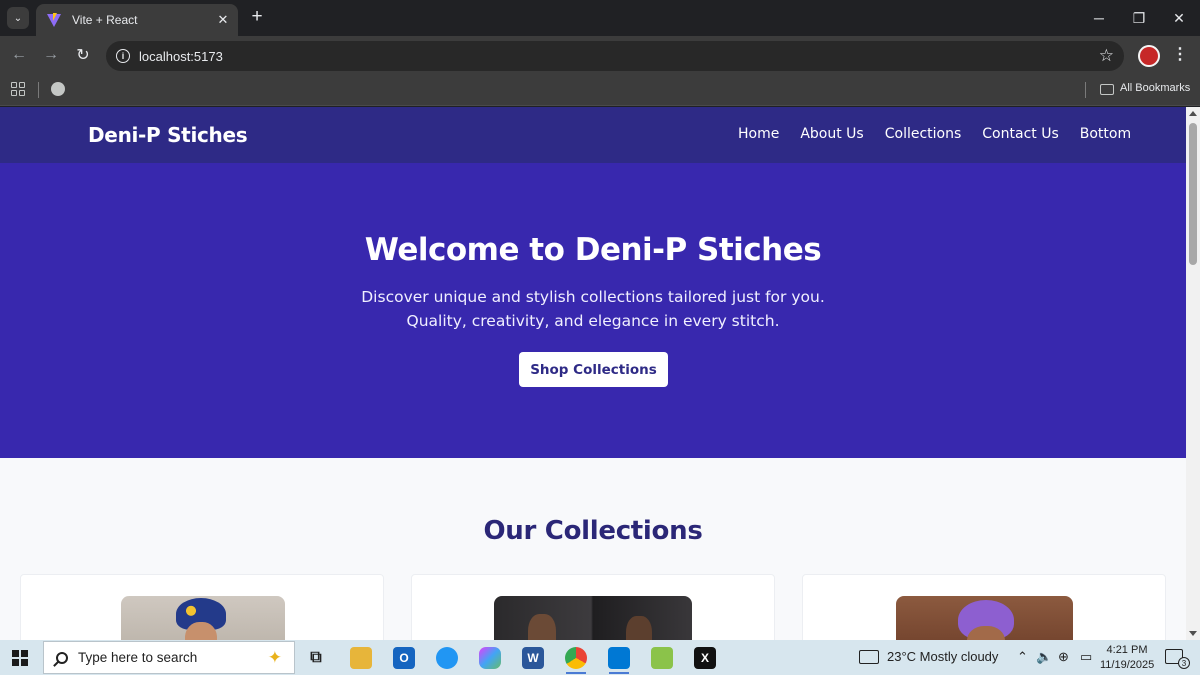 The width and height of the screenshot is (1200, 675). Describe the element at coordinates (1193, 113) in the screenshot. I see `scroll-up-arrow-icon` at that location.